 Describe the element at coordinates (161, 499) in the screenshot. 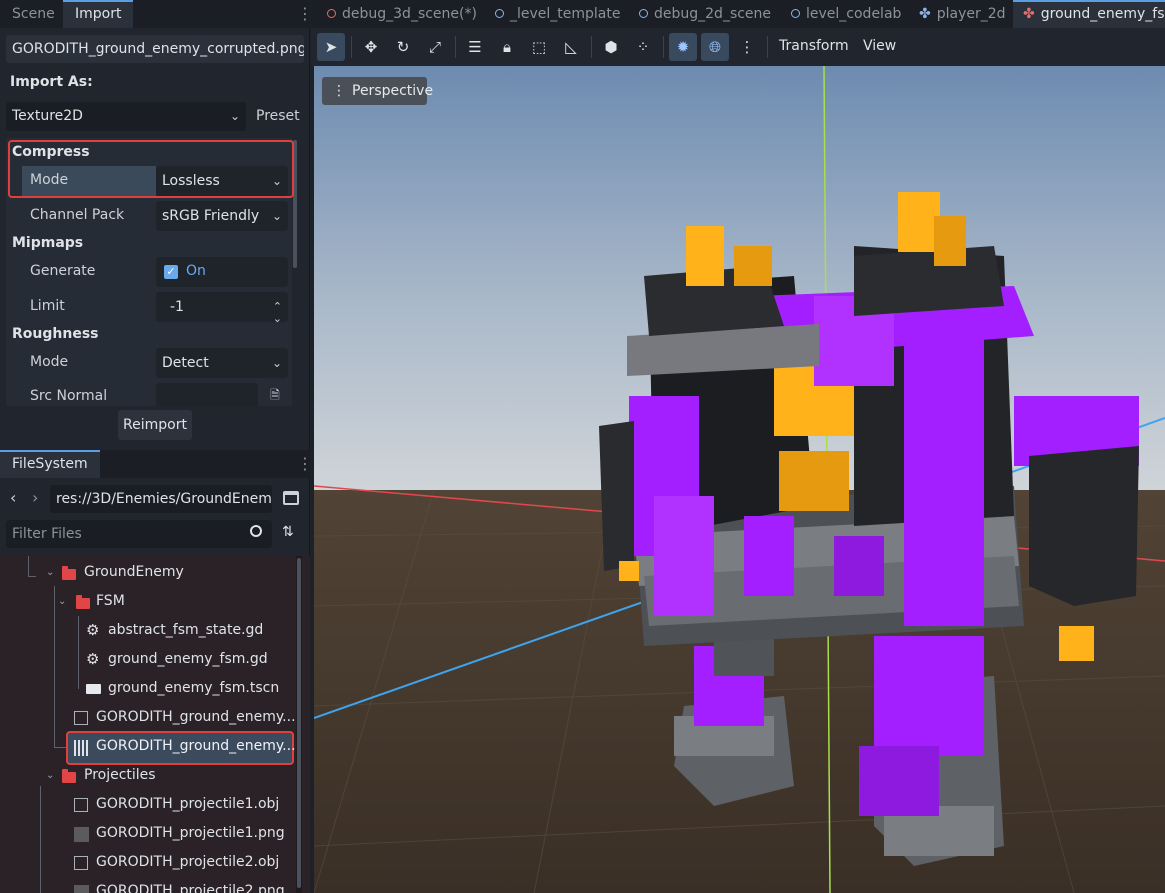

I see `path-field: res://3D/Enemies/GroundEnem` at that location.